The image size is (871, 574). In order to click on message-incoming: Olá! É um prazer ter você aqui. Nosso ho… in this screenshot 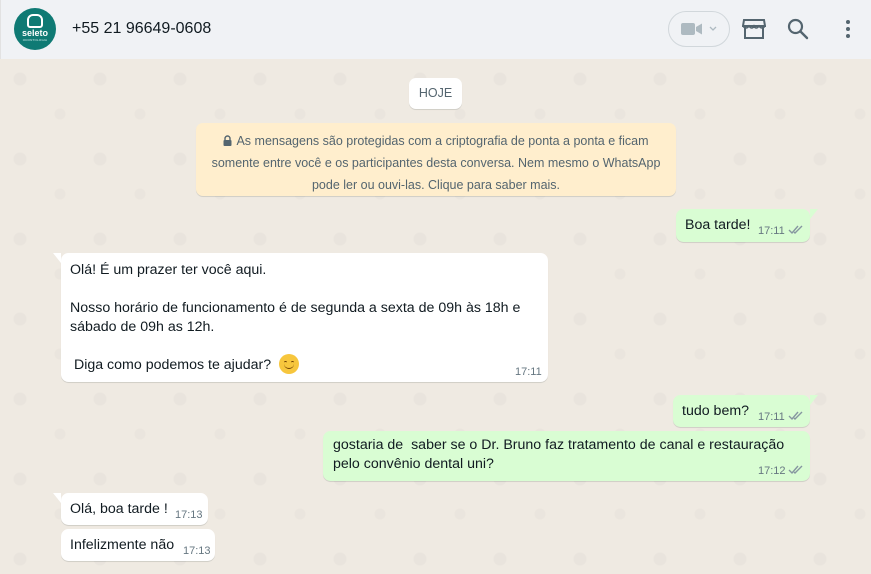, I will do `click(300, 317)`.